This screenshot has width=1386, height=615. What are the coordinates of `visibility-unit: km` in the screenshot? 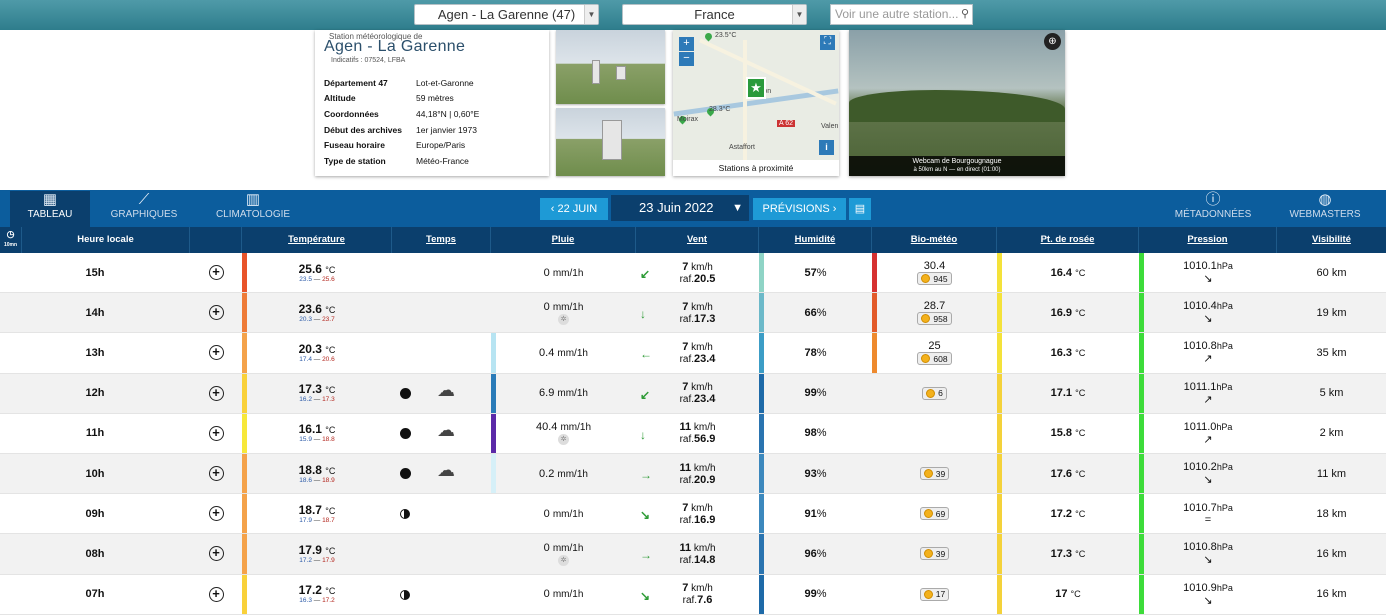 It's located at (1339, 312).